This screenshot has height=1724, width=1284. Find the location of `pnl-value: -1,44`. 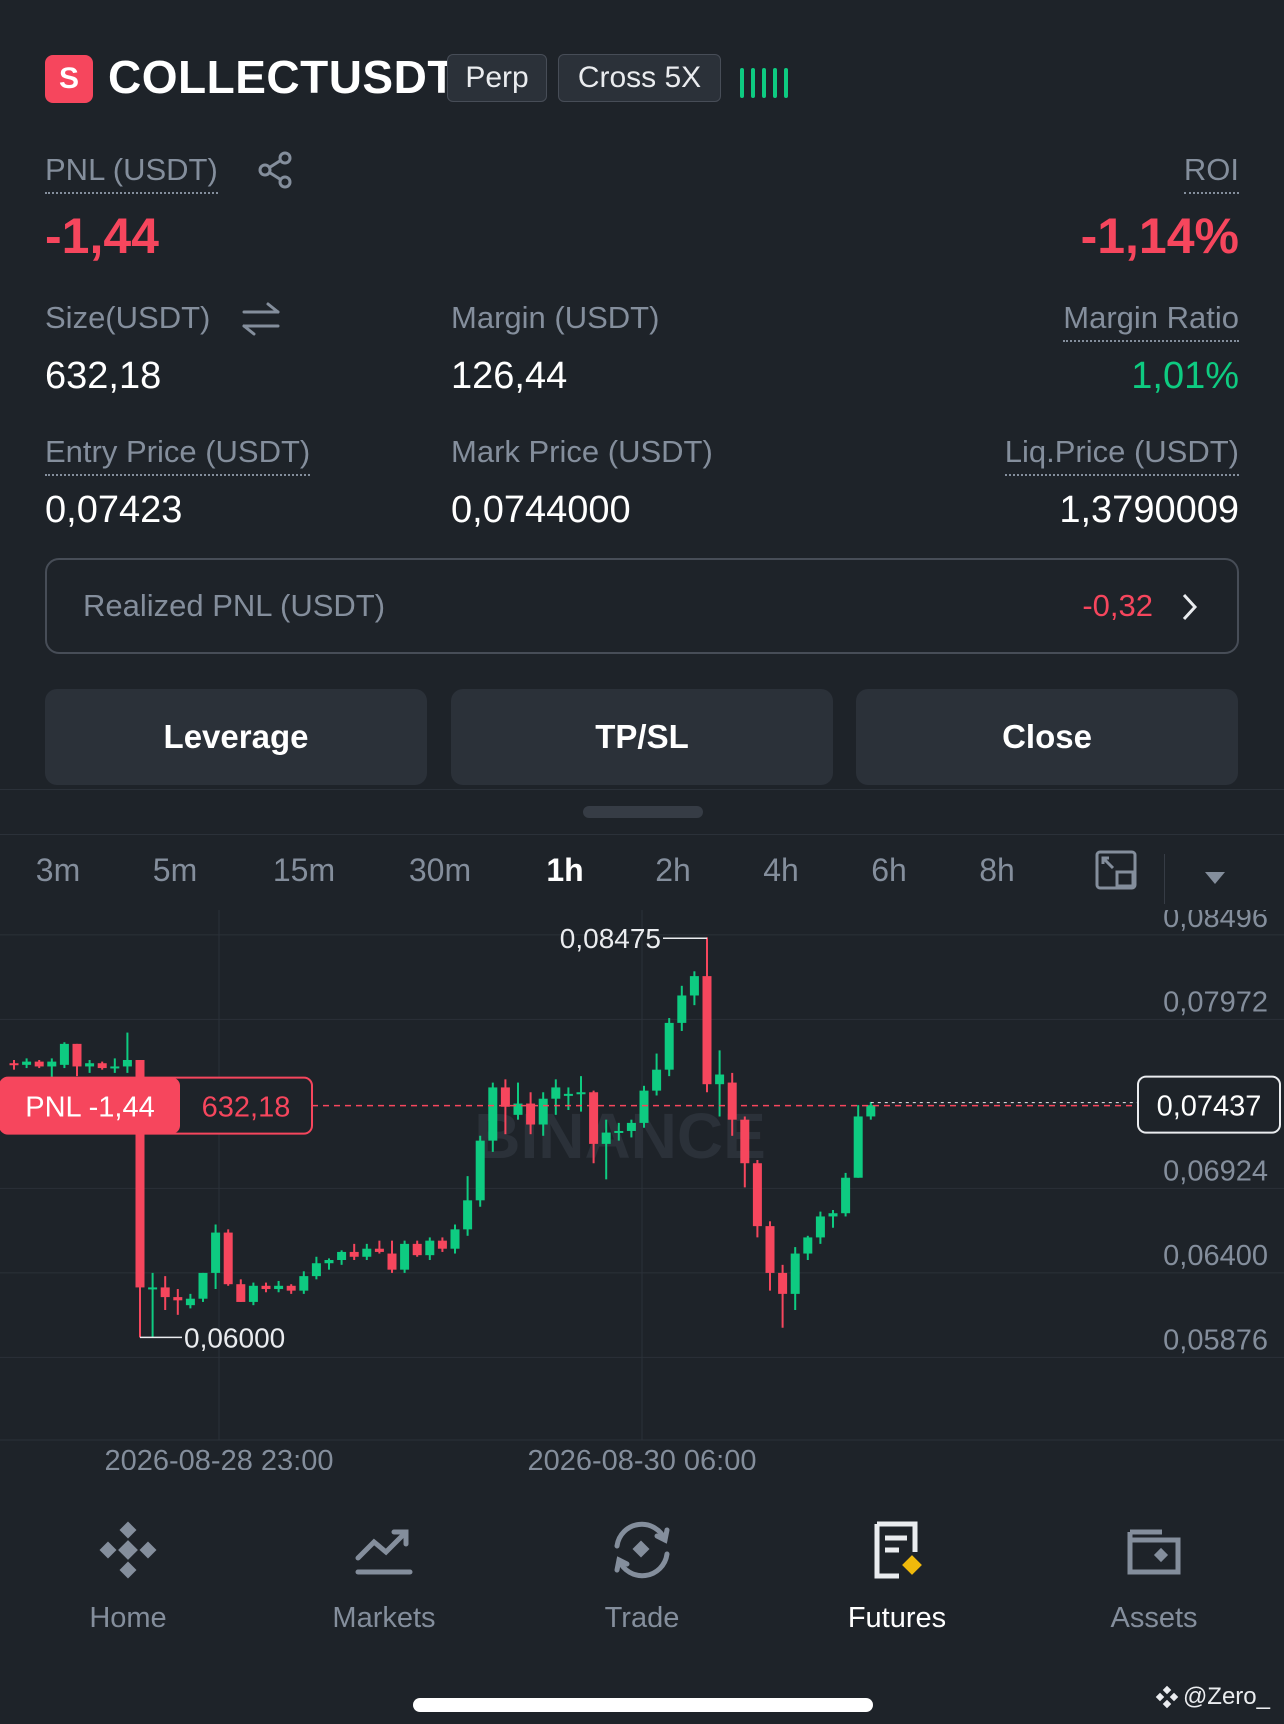

pnl-value: -1,44 is located at coordinates (102, 236).